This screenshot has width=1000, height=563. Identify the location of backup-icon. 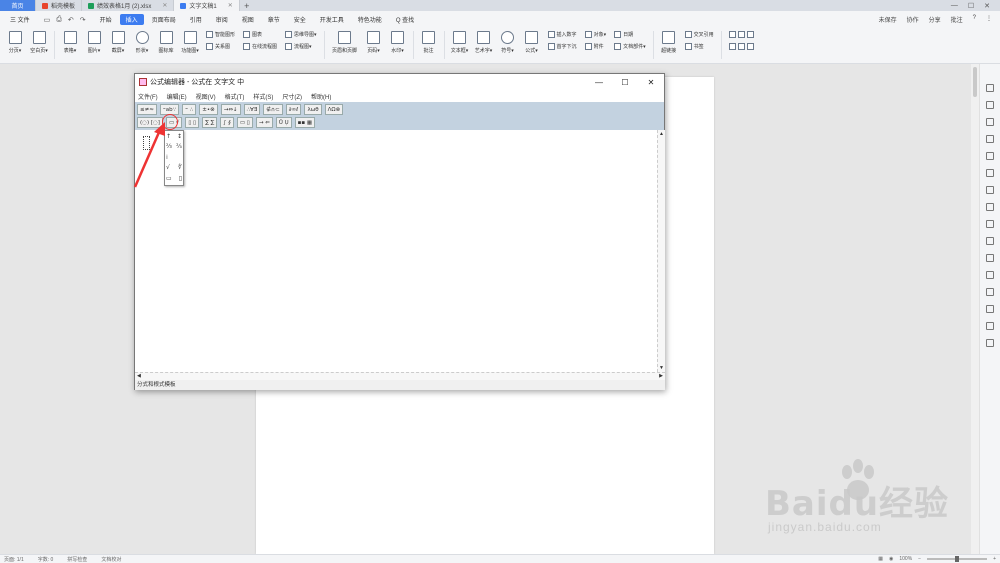
(990, 309).